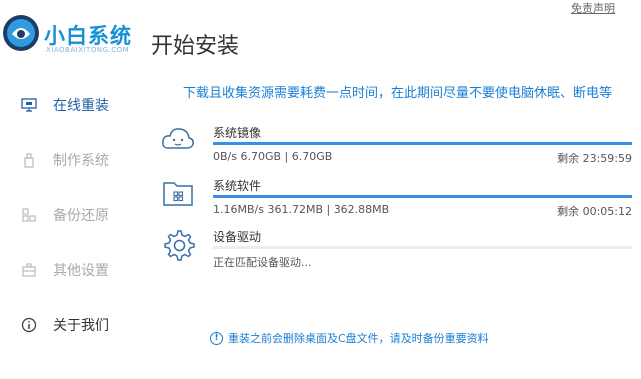 This screenshot has width=641, height=379. I want to click on sidebar-item-about-us: 关于我们, so click(72, 325).